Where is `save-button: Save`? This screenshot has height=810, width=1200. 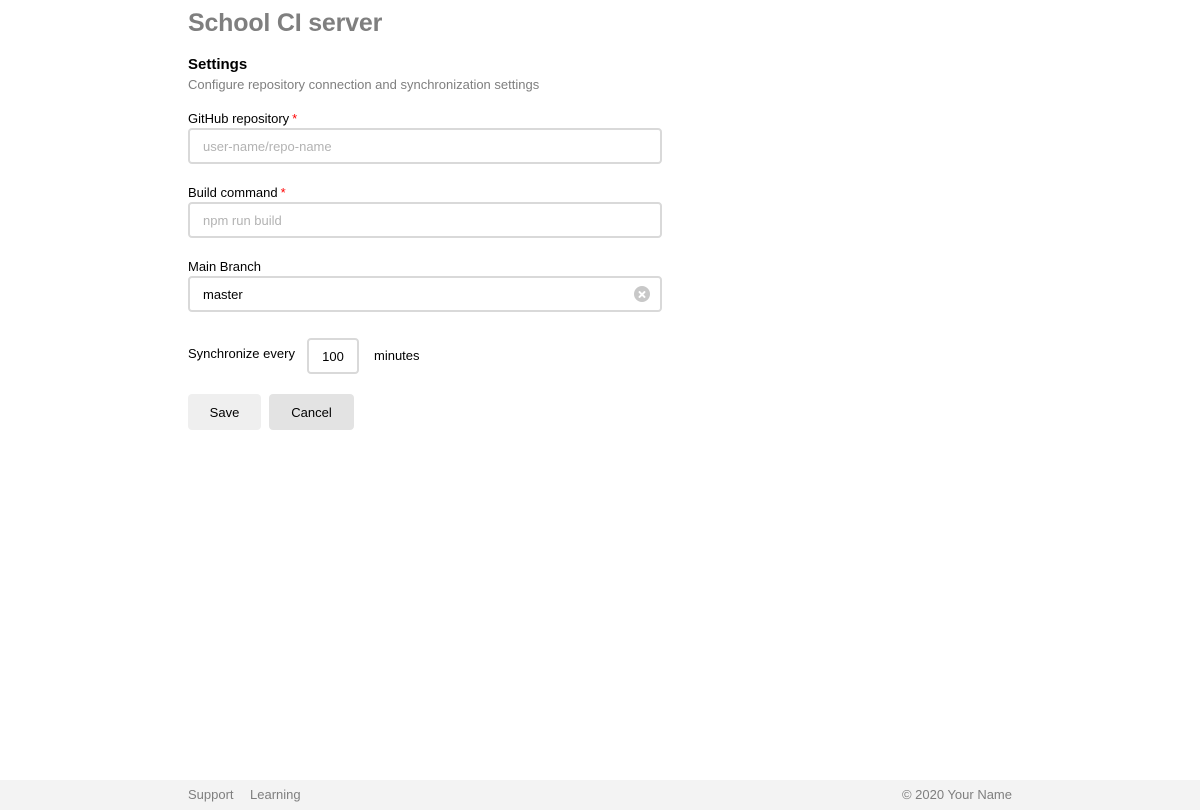
save-button: Save is located at coordinates (224, 412).